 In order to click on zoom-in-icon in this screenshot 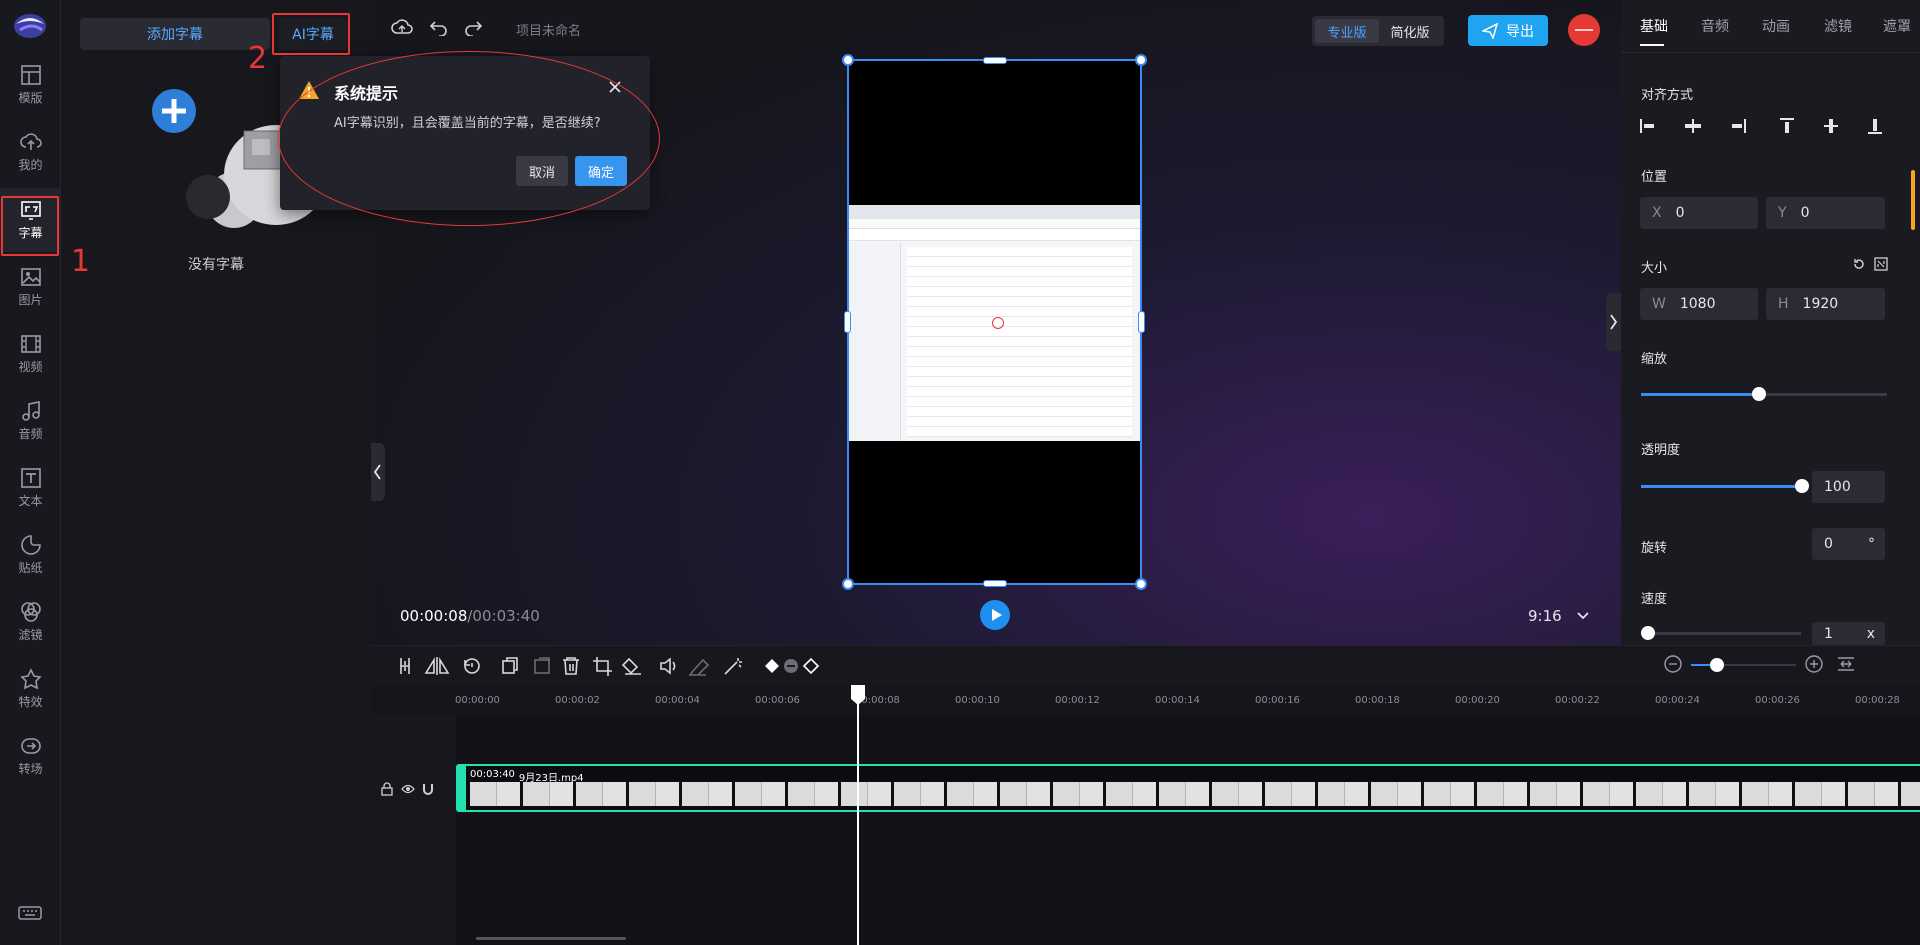, I will do `click(1814, 664)`.